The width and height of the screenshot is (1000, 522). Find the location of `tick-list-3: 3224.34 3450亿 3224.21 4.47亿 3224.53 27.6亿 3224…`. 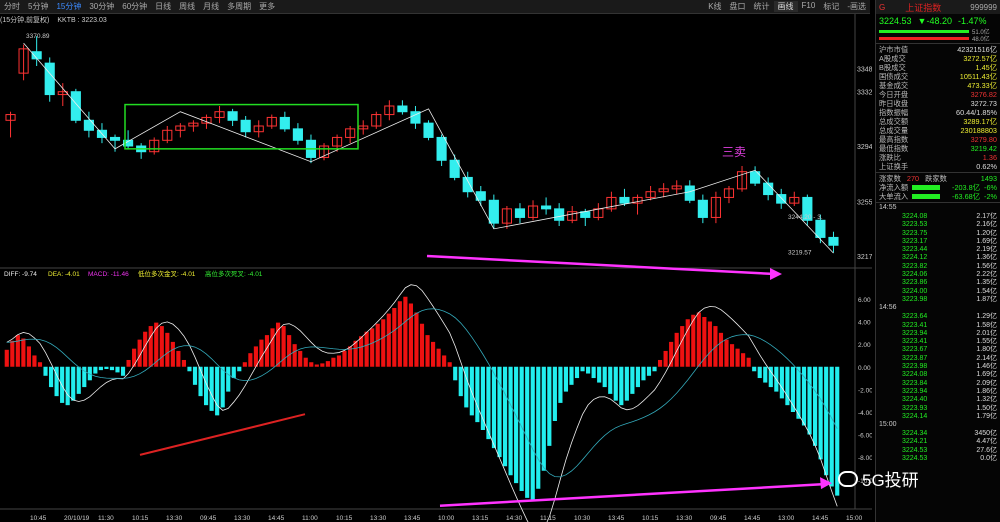

tick-list-3: 3224.34 3450亿 3224.21 4.47亿 3224.53 27.6亿 3224… is located at coordinates (938, 446).